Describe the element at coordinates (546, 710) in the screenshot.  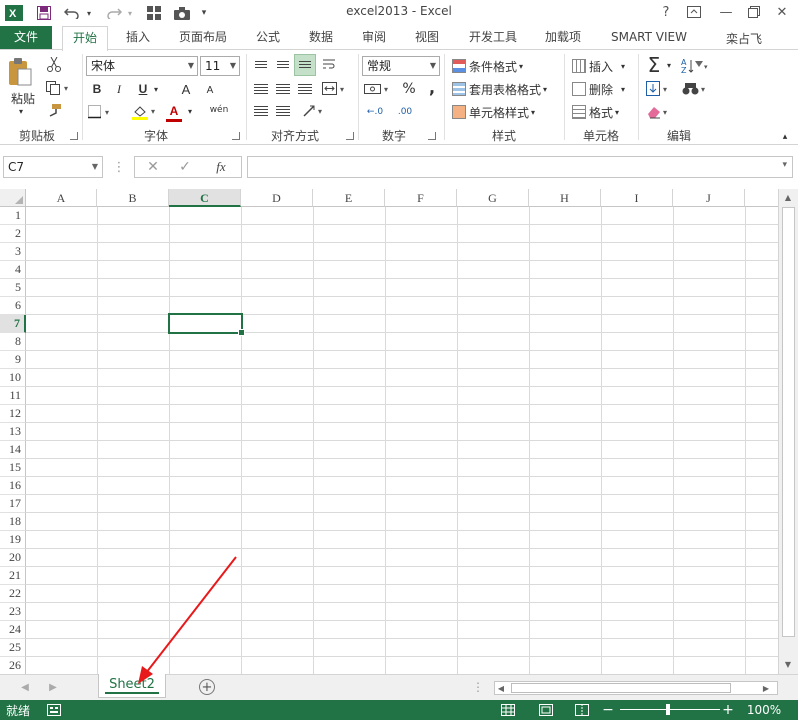
I see `page-layout-view-icon` at that location.